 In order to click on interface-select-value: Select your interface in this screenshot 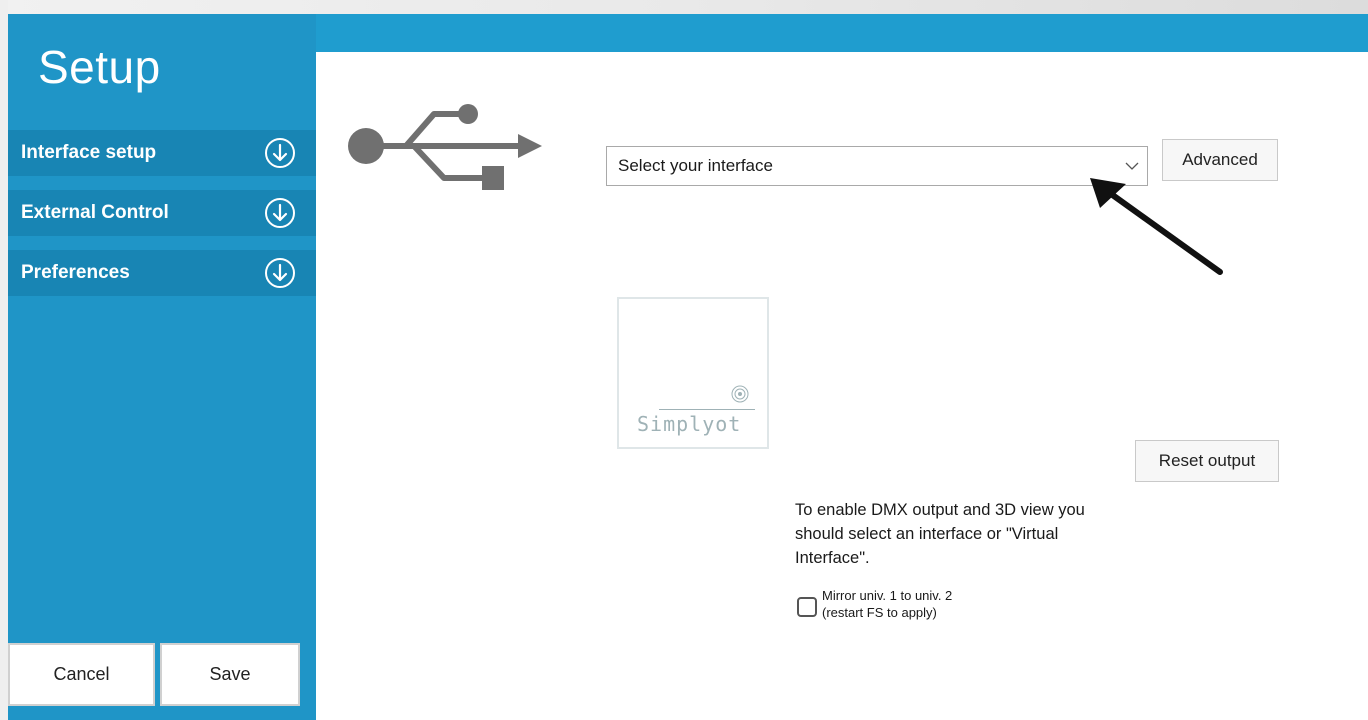, I will do `click(695, 165)`.